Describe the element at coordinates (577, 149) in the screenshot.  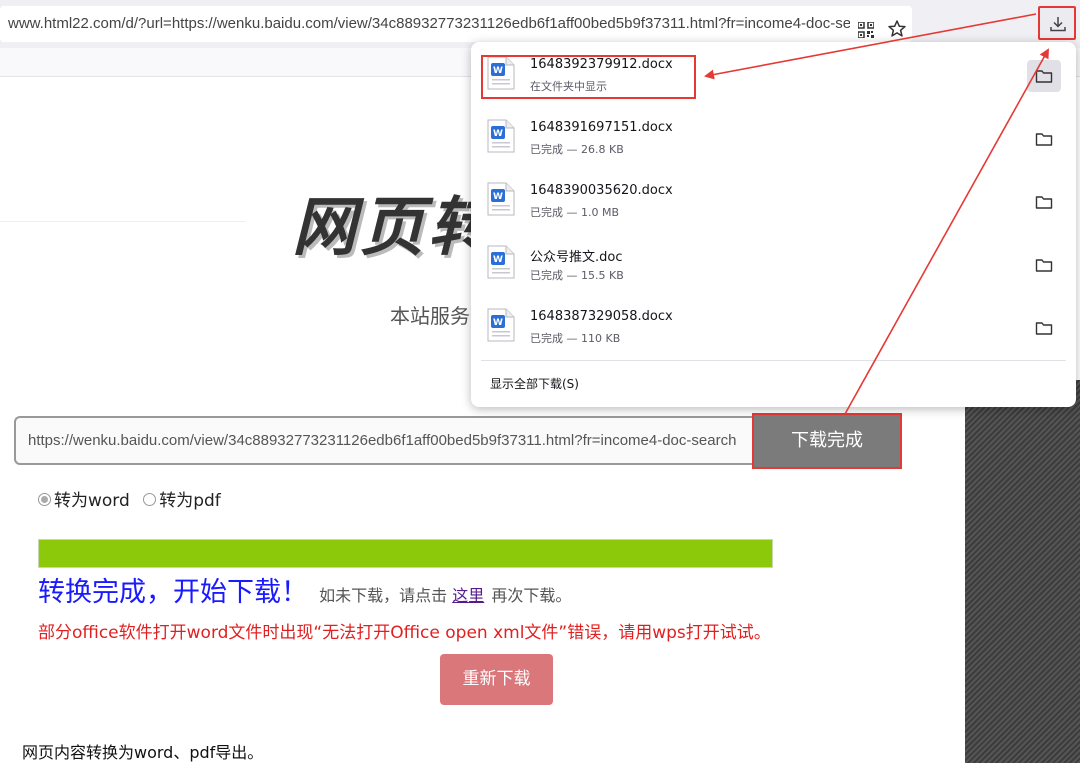
I see `download-file-status: 已完成 — 26.8 KB` at that location.